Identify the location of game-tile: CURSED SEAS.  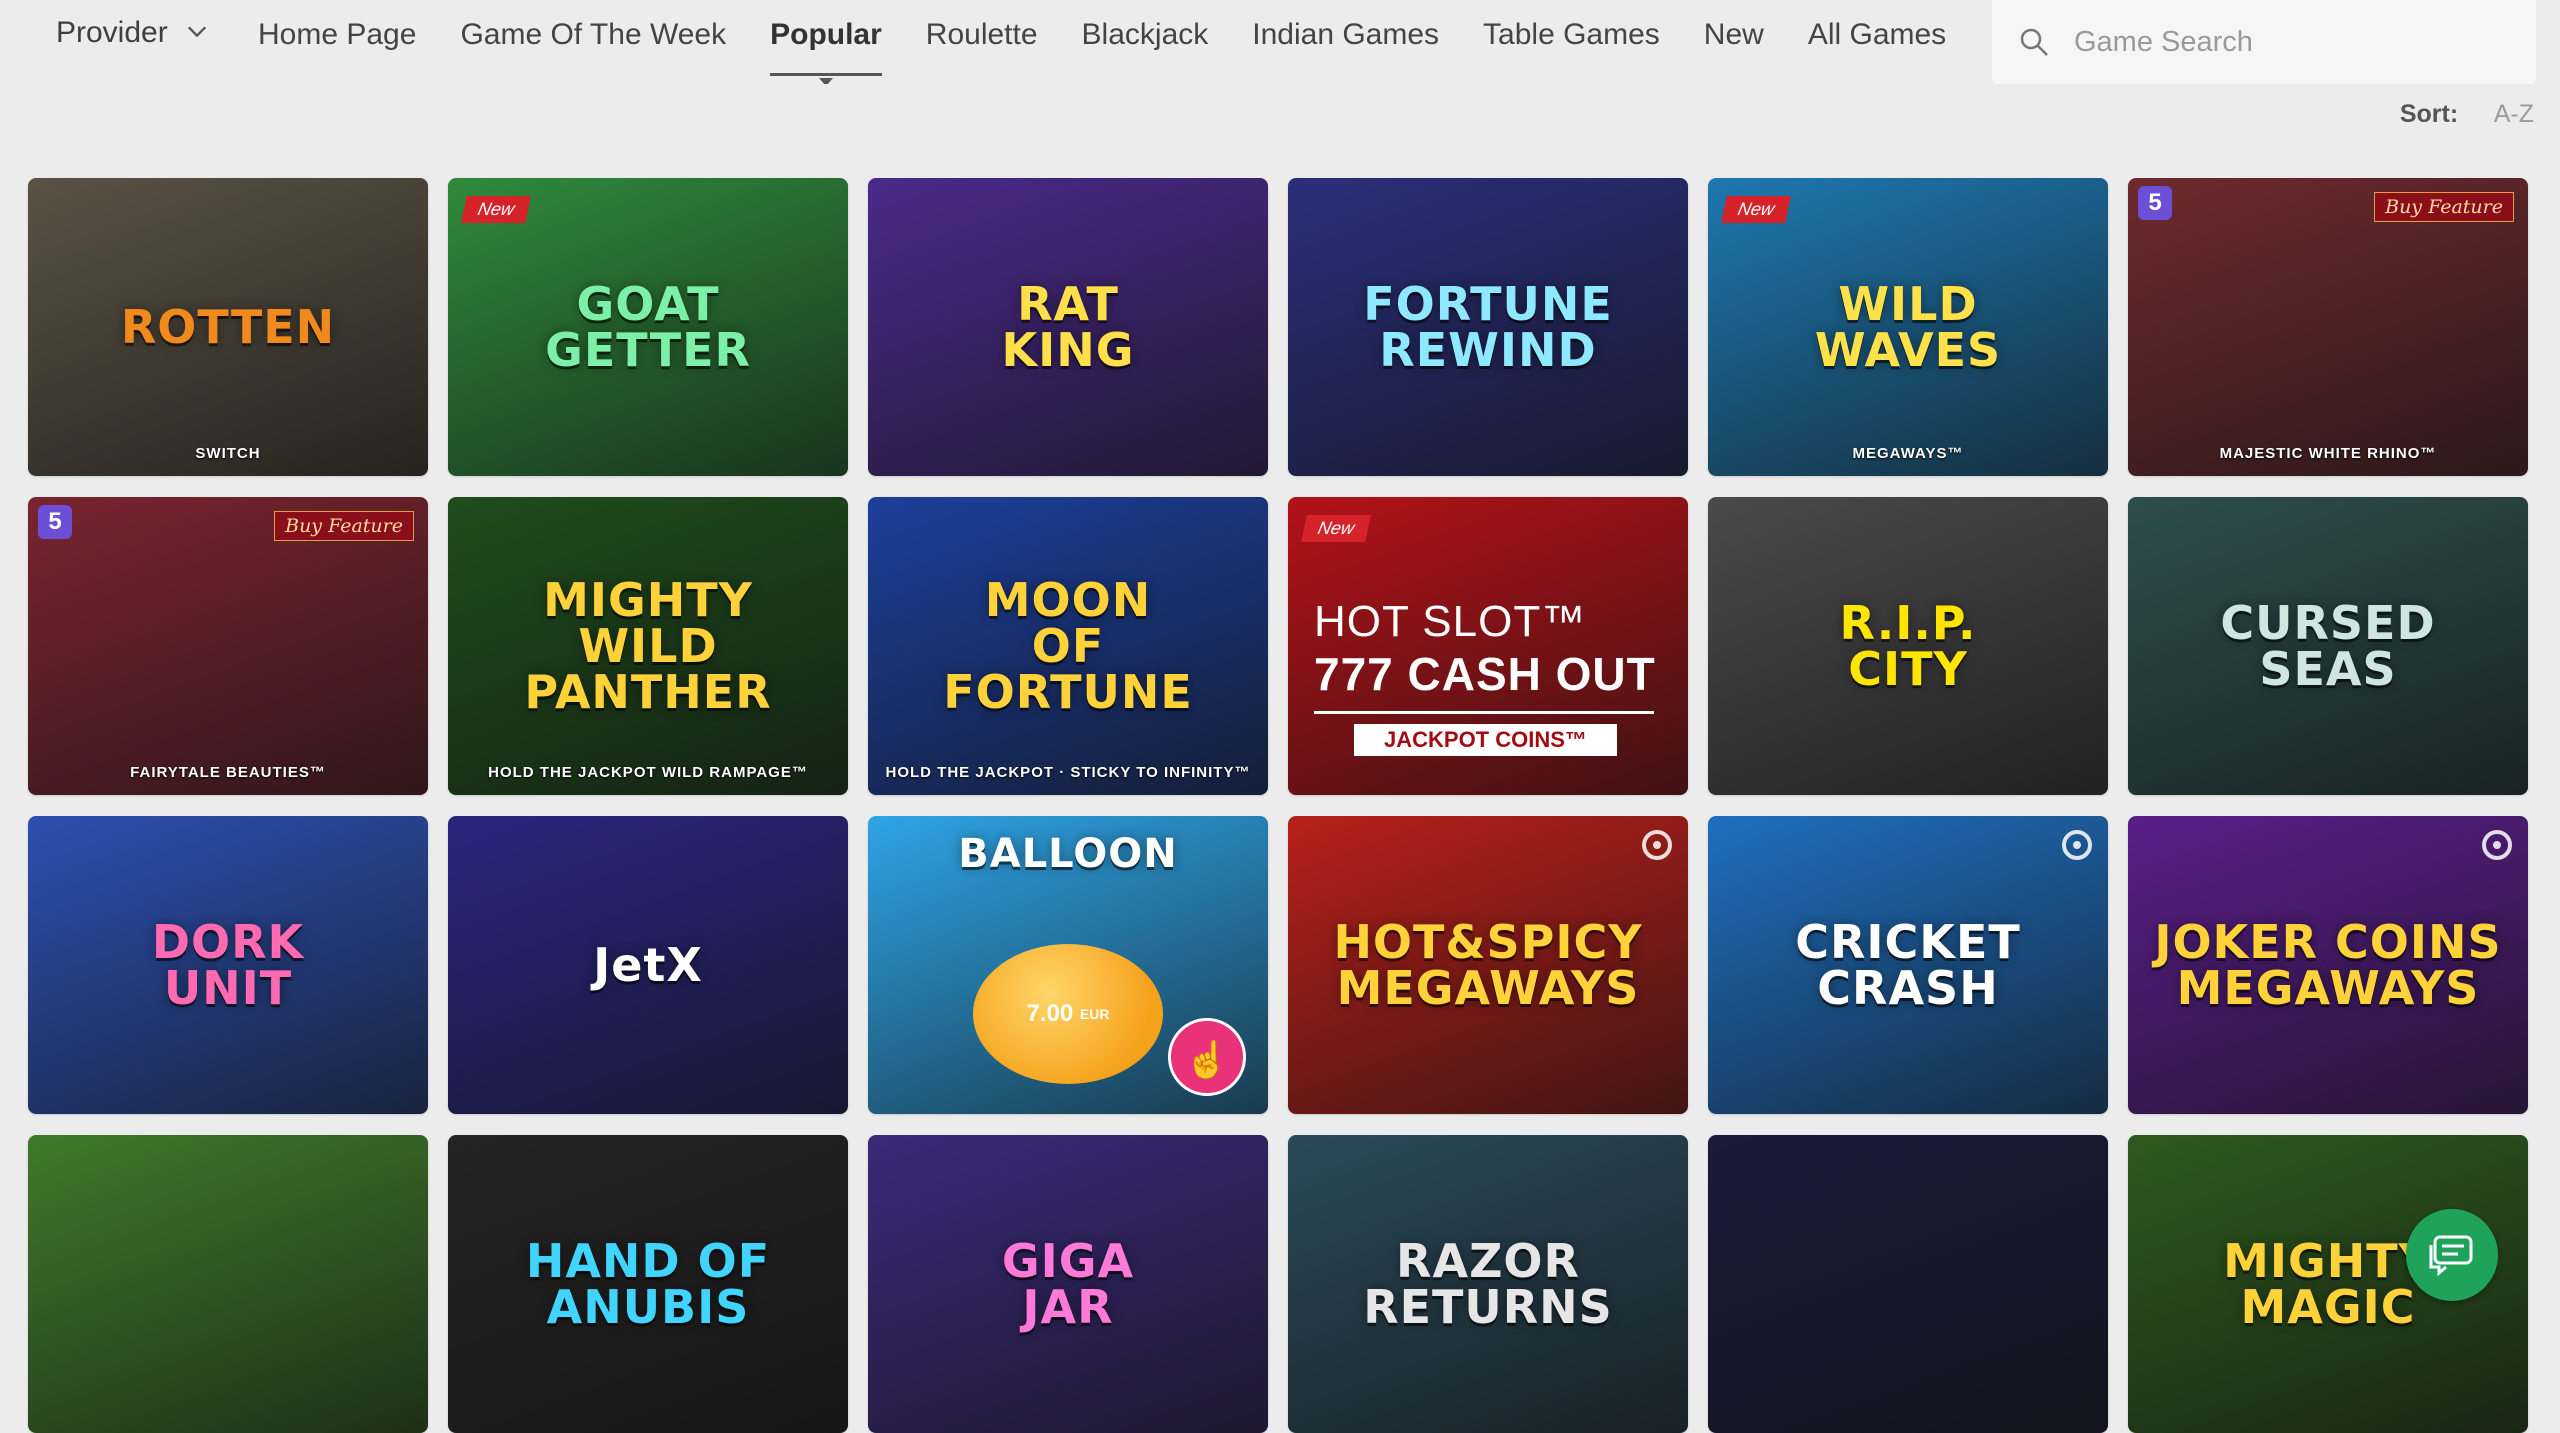
(2328, 646).